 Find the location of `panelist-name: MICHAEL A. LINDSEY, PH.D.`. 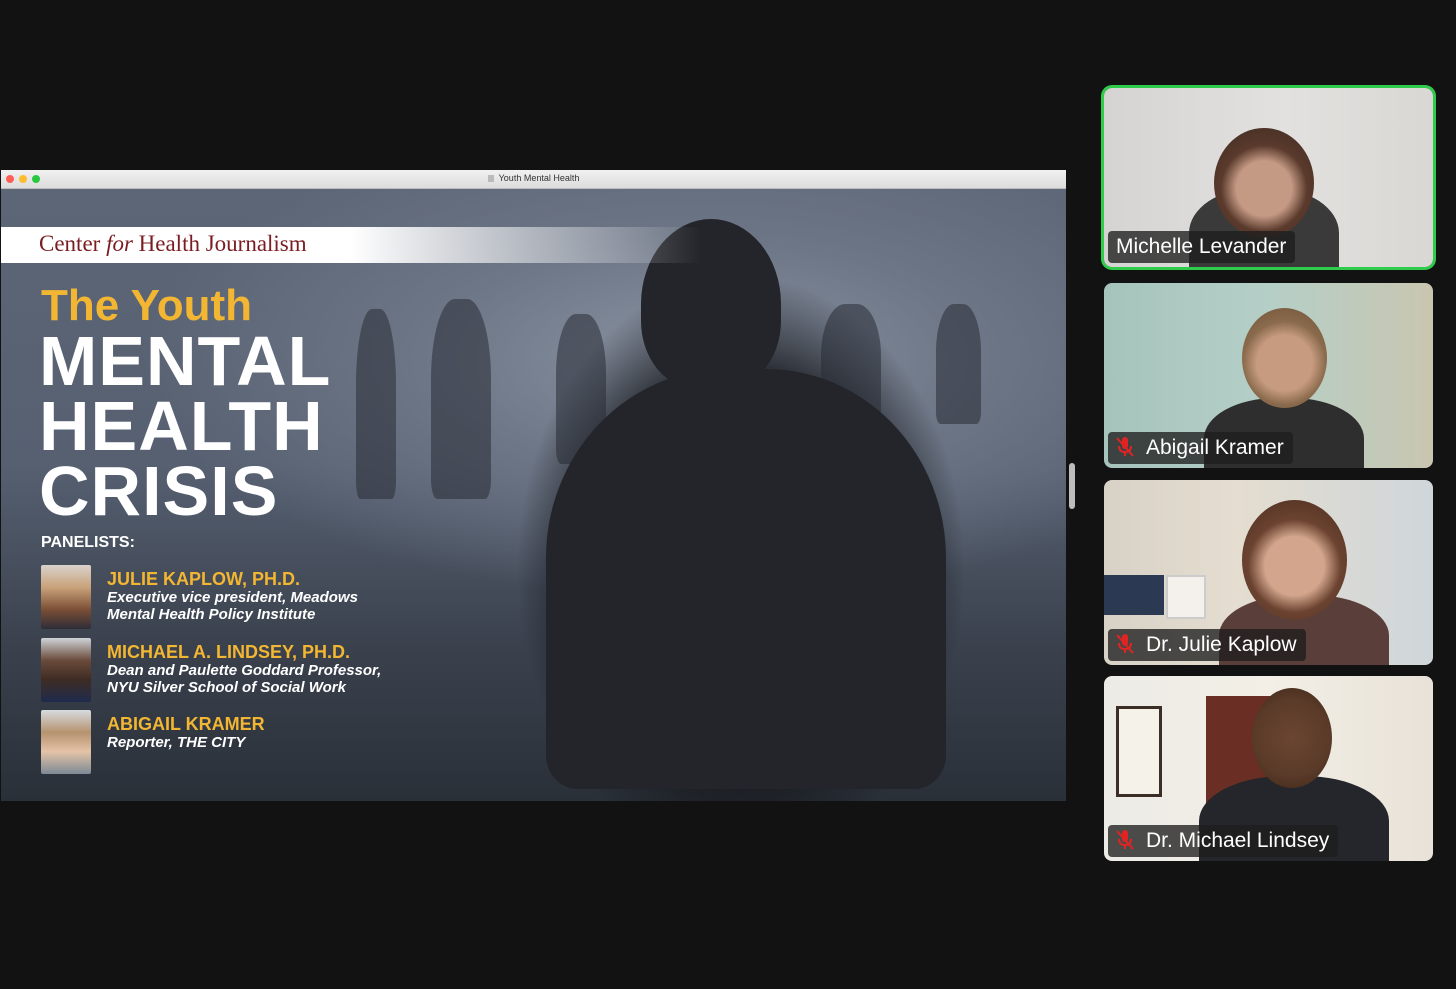

panelist-name: MICHAEL A. LINDSEY, PH.D. is located at coordinates (229, 652).